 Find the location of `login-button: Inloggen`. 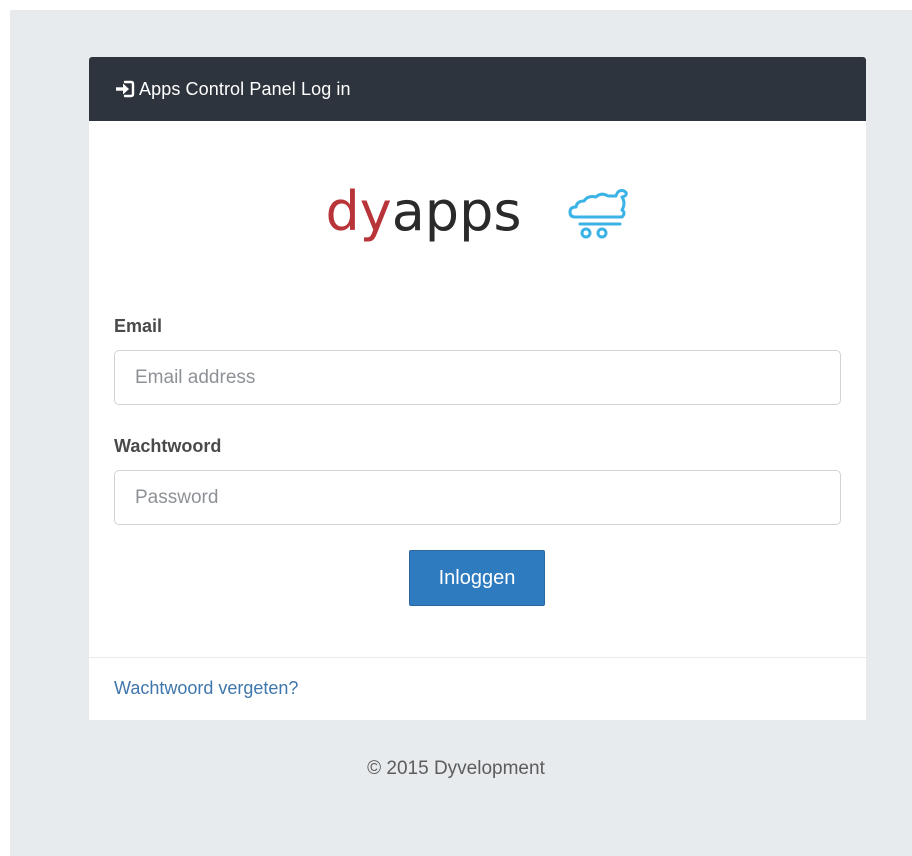

login-button: Inloggen is located at coordinates (477, 578).